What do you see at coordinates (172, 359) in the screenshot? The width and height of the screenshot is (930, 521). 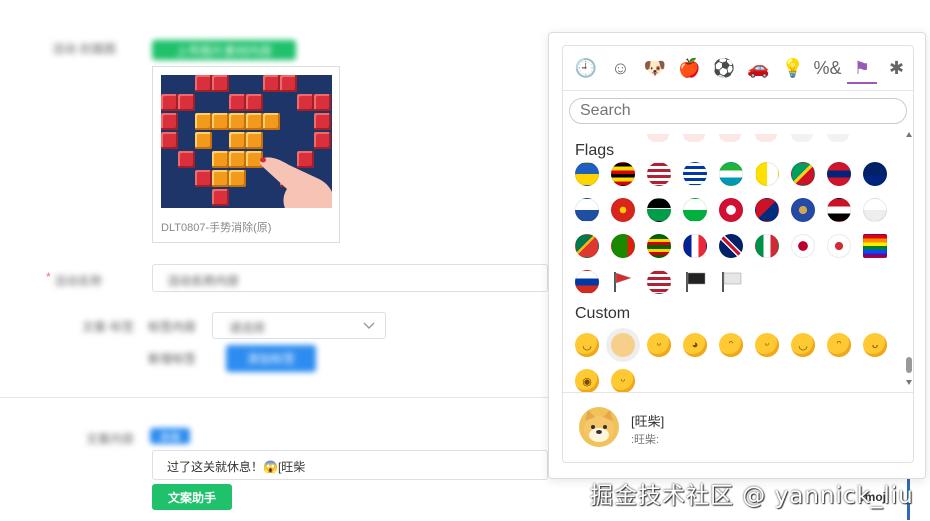 I see `add-tag-text: 新增标签` at bounding box center [172, 359].